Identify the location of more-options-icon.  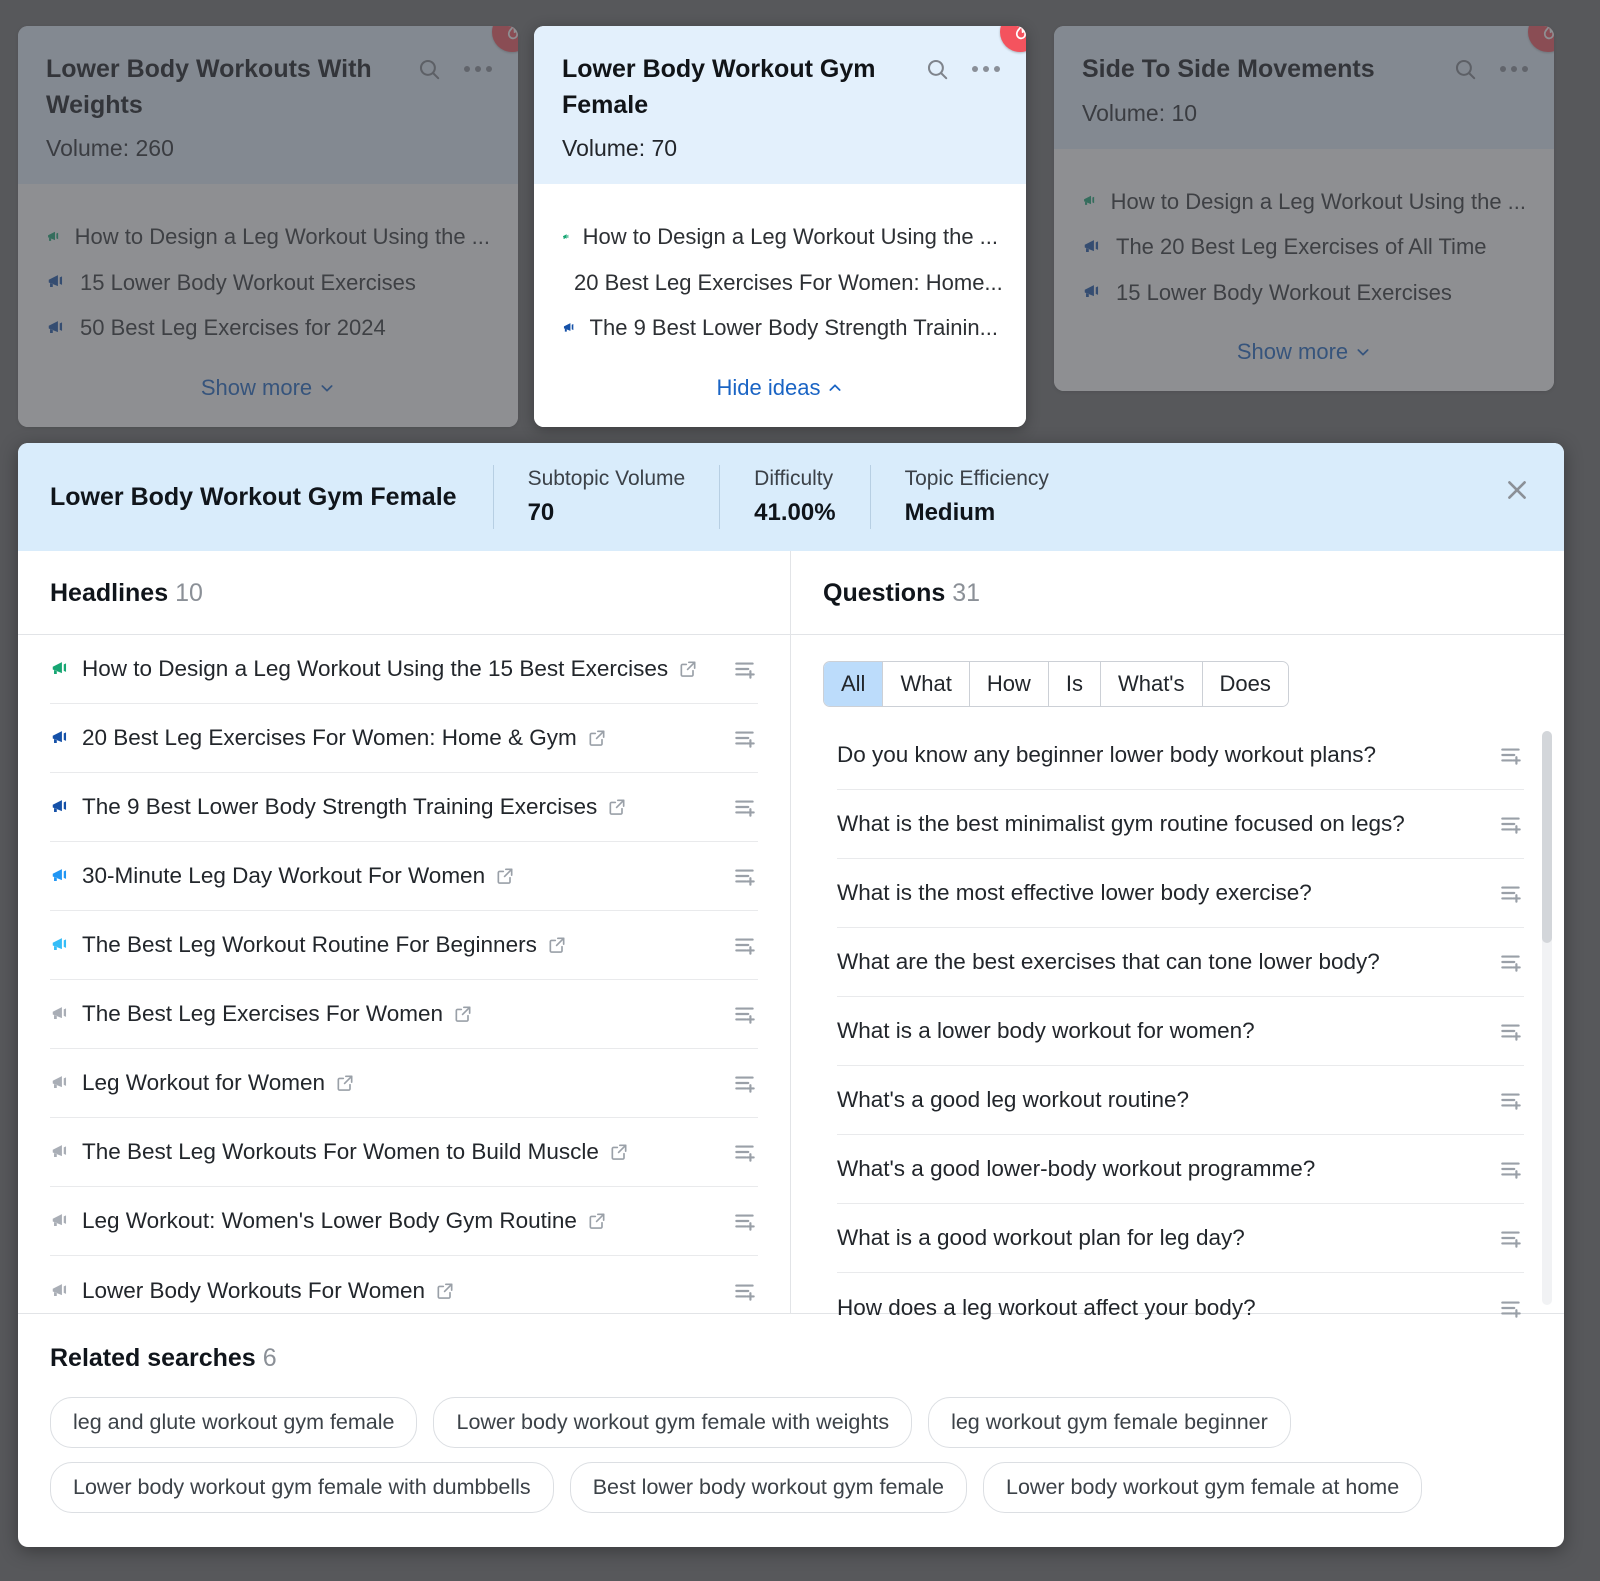
(986, 69).